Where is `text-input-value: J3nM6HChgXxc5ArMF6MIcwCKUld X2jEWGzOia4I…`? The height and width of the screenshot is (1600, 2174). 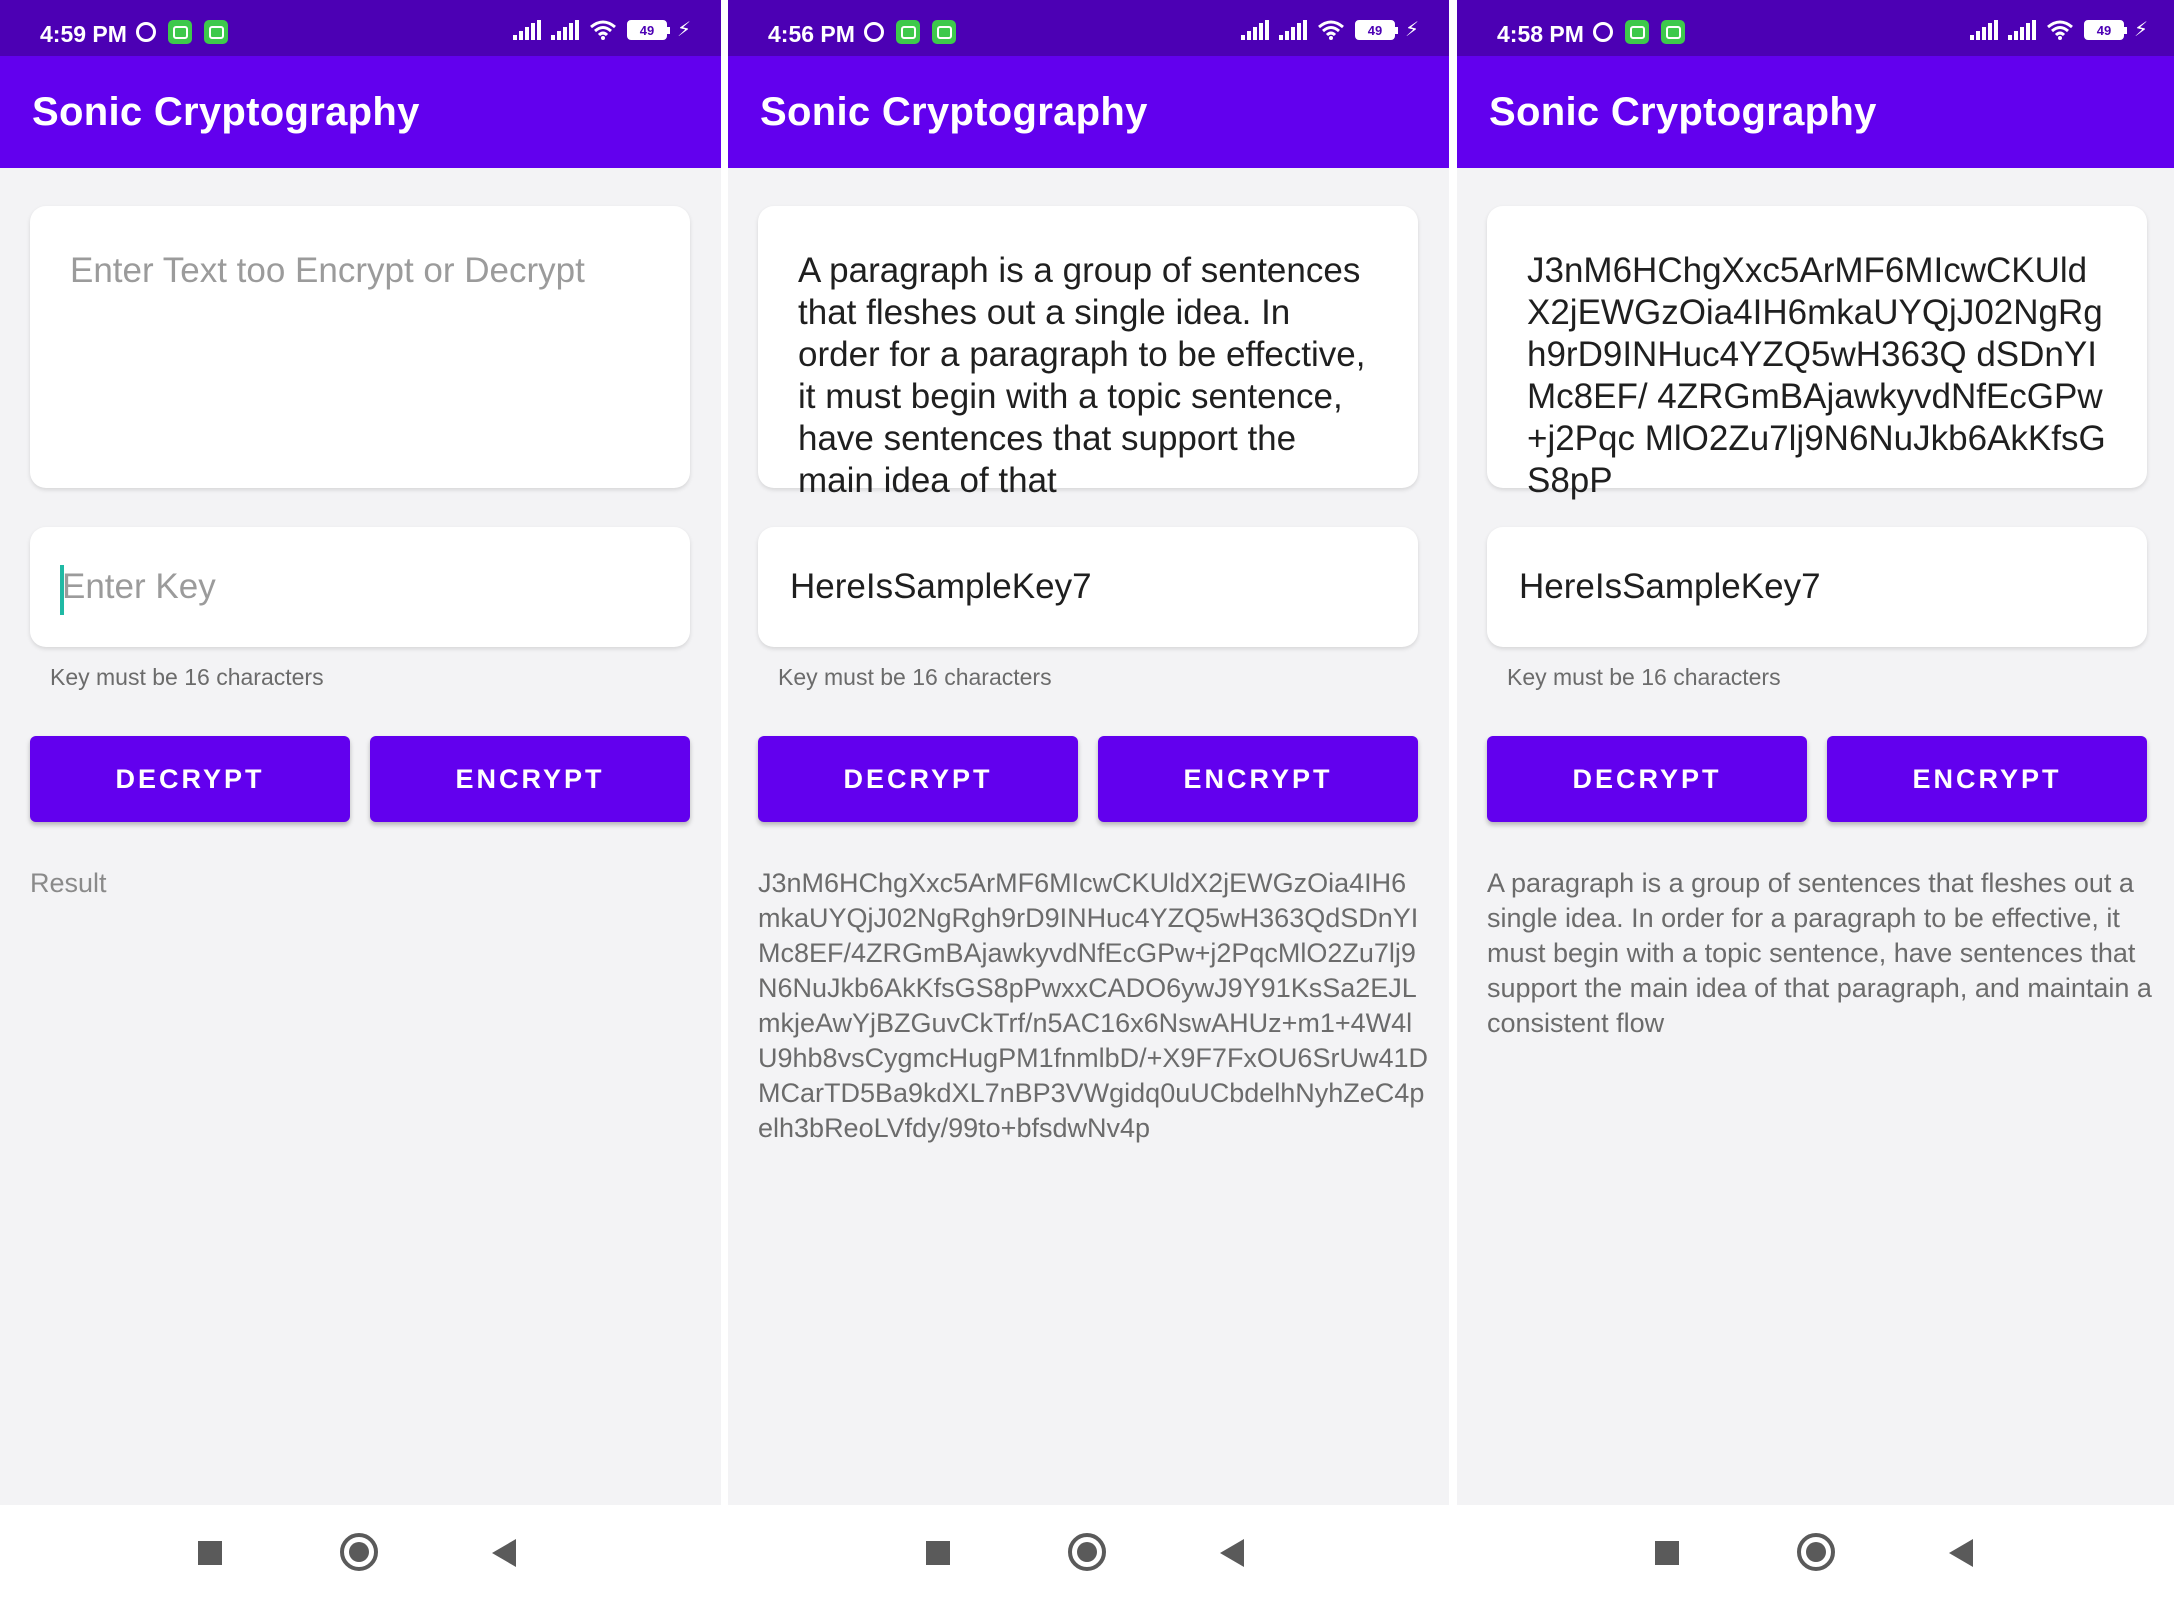 text-input-value: J3nM6HChgXxc5ArMF6MIcwCKUld X2jEWGzOia4I… is located at coordinates (1816, 375).